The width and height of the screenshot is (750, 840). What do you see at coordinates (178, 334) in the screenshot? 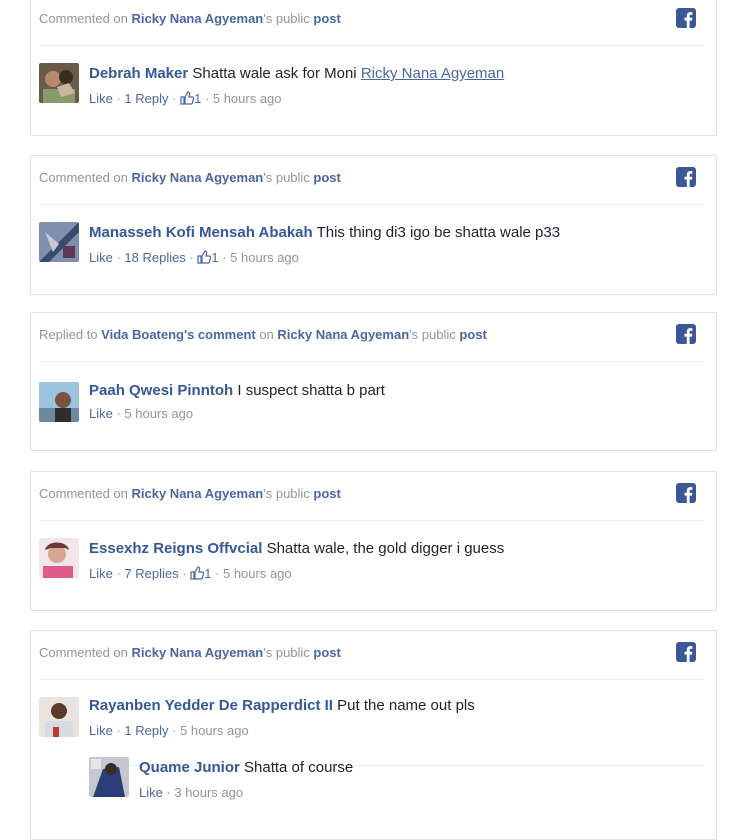
I see `comment-link: Vida Boateng's comment` at bounding box center [178, 334].